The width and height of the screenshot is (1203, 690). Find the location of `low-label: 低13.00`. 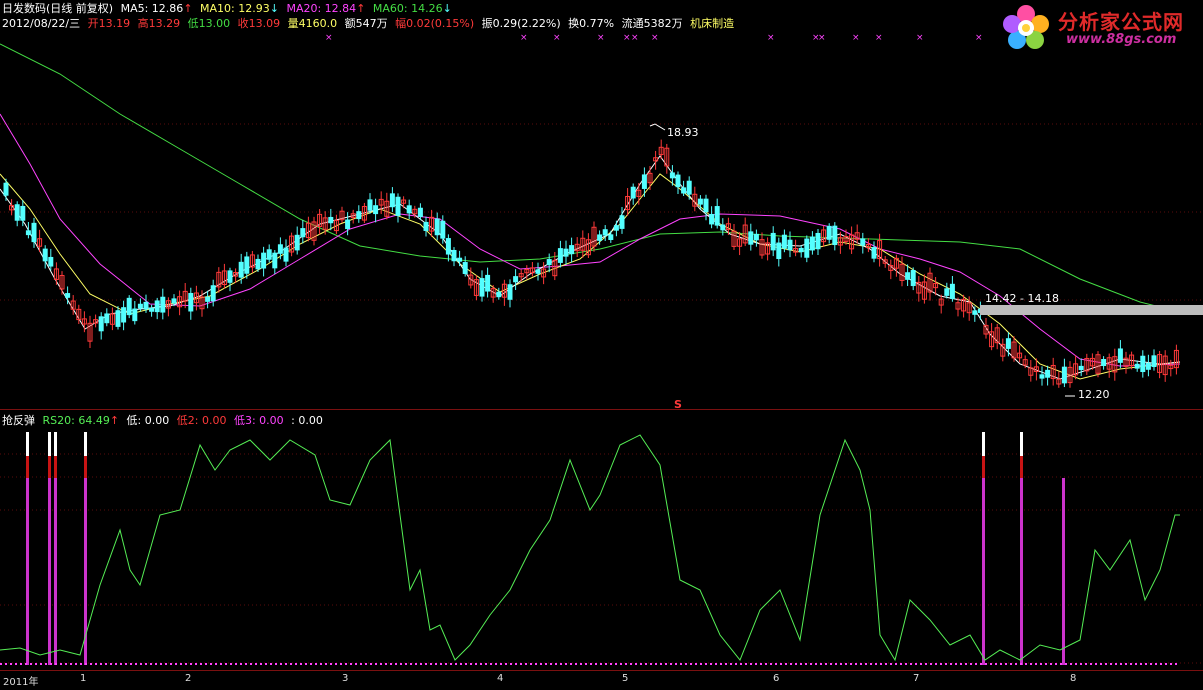

low-label: 低13.00 is located at coordinates (209, 23).